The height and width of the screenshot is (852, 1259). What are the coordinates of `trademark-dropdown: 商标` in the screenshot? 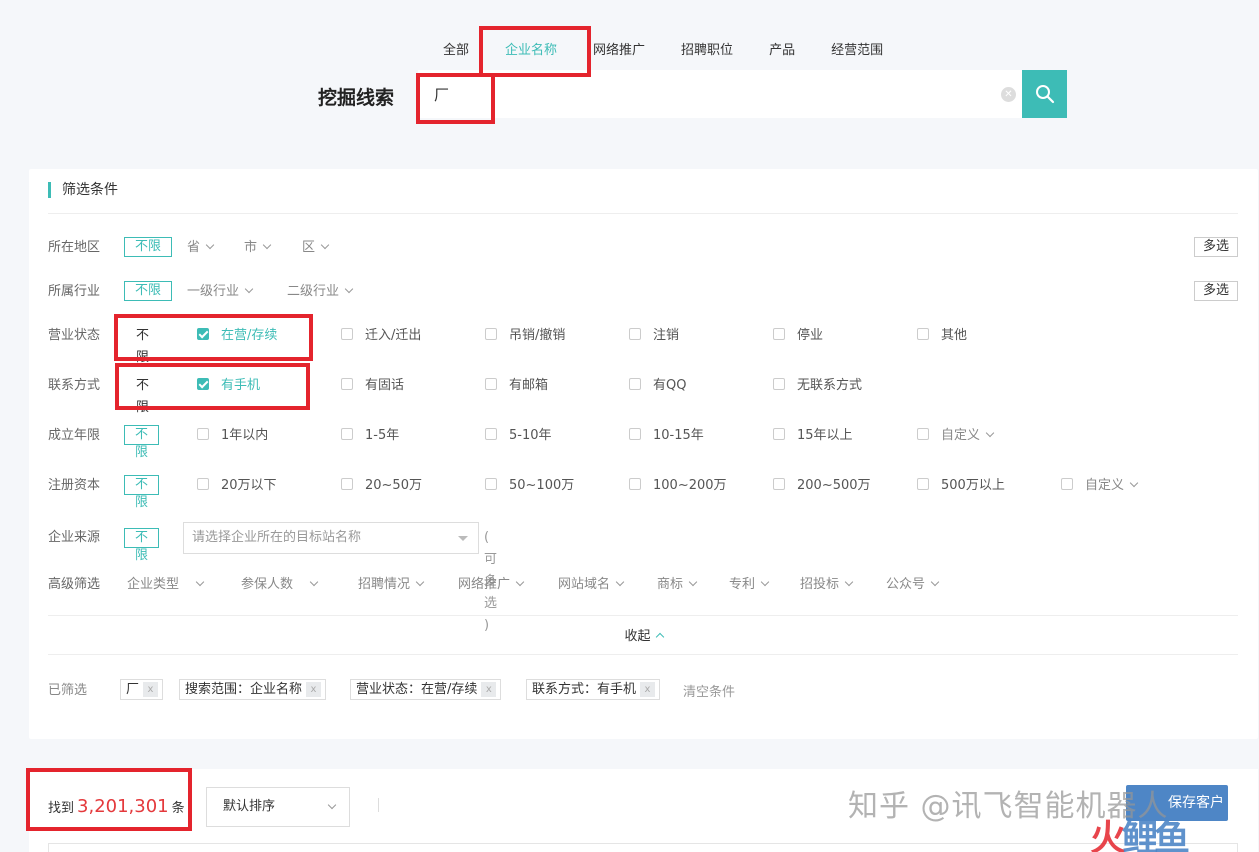 It's located at (677, 585).